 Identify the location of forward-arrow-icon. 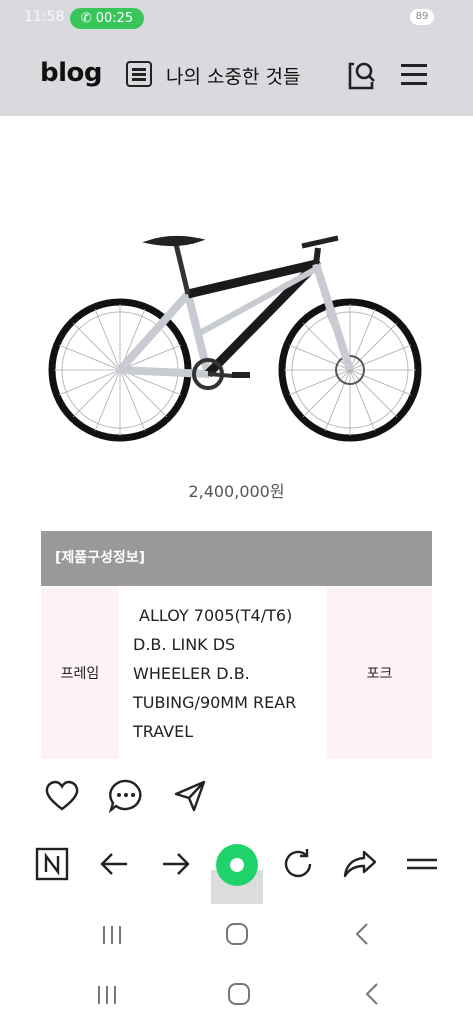
(176, 864).